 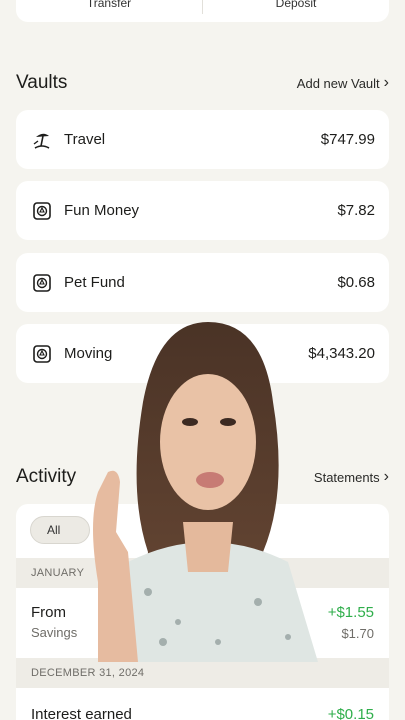 I want to click on vault-amount: $0.68, so click(x=356, y=282).